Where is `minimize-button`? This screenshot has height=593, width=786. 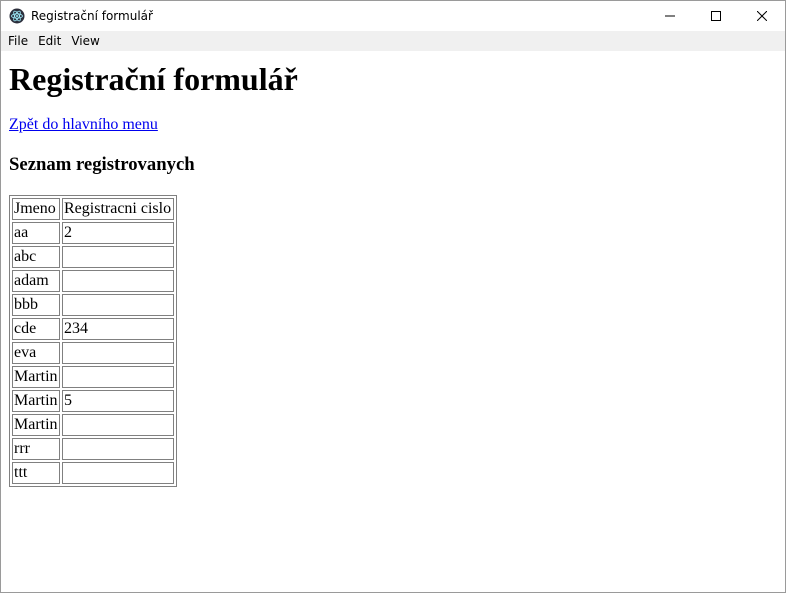
minimize-button is located at coordinates (670, 16).